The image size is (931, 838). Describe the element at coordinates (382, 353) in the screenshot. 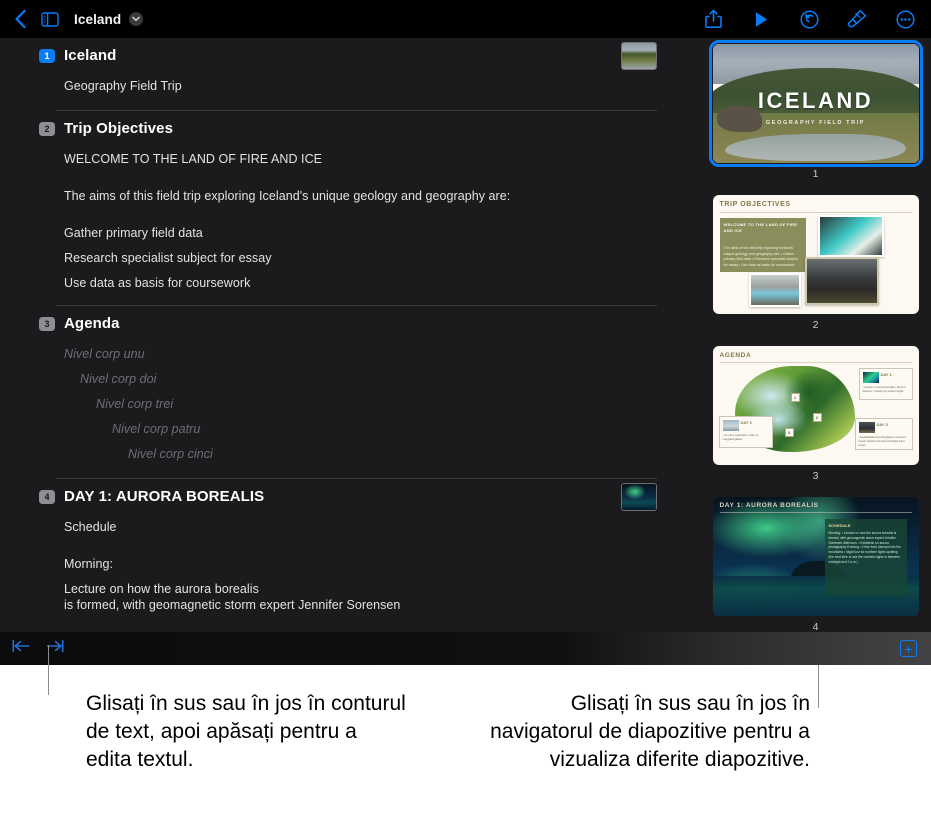

I see `outline-placeholder-line: Nivel corp unu` at that location.